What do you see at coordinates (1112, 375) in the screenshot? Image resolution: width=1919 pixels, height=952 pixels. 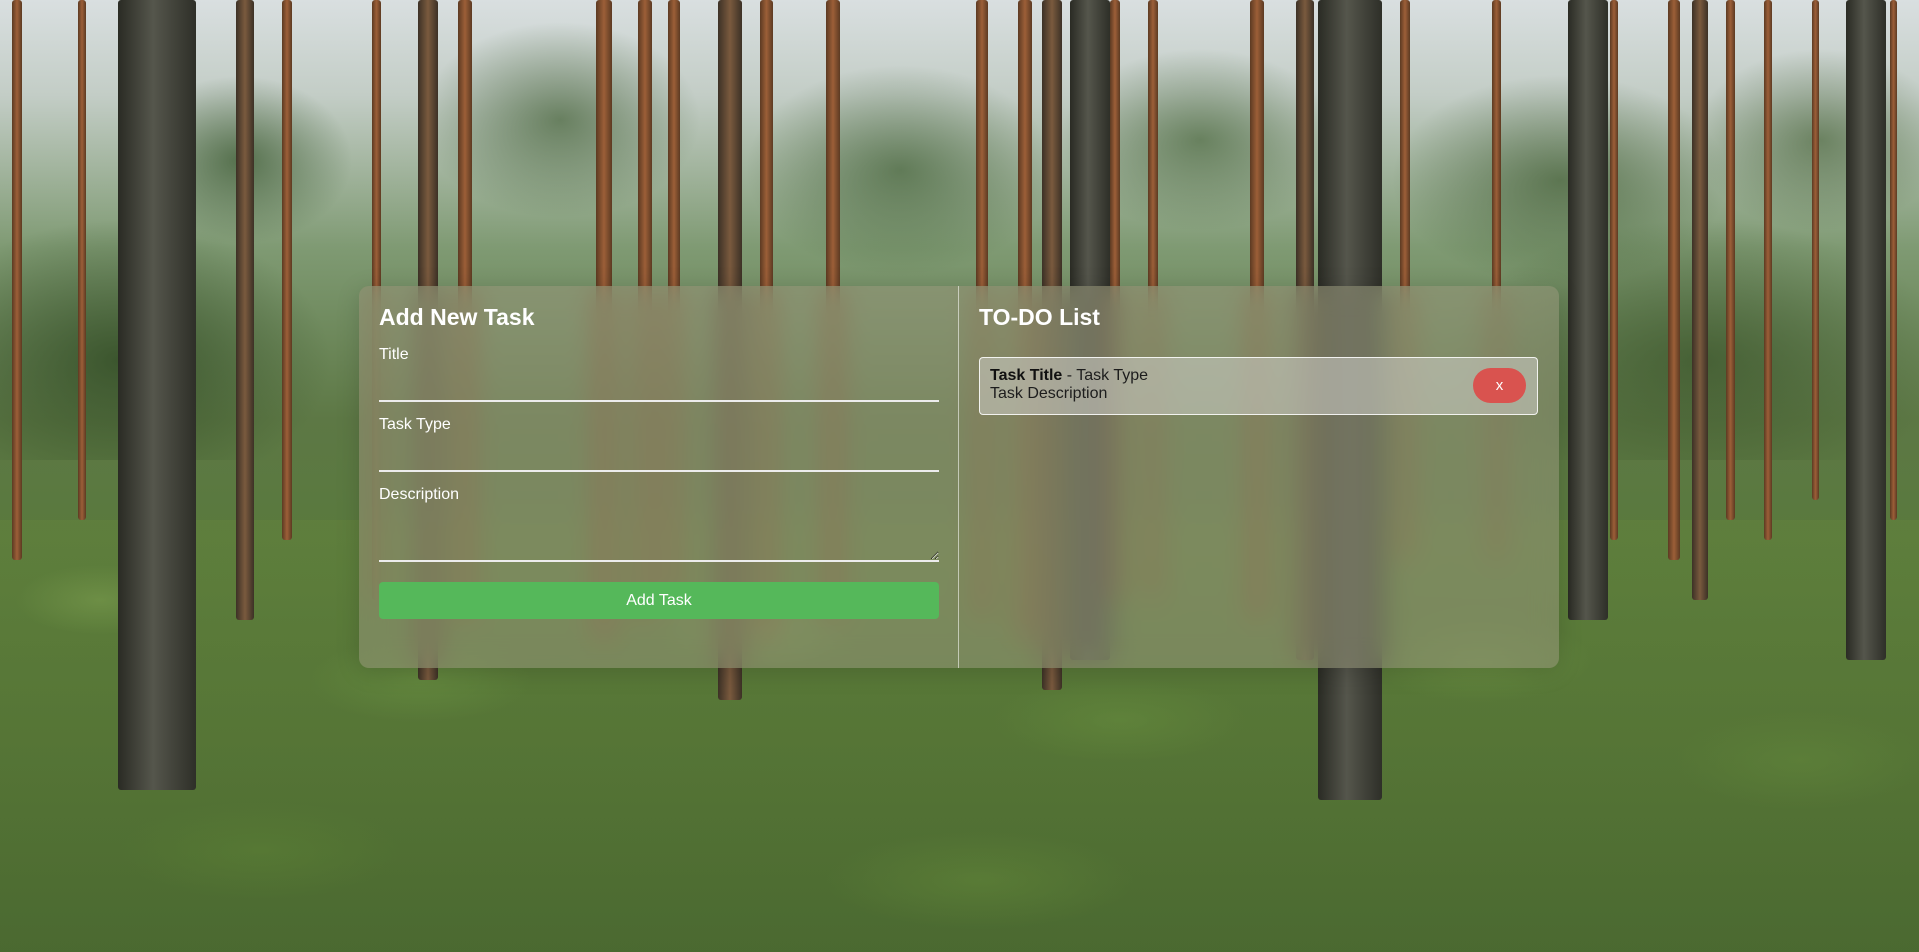 I see `todo-item-type: Task Type` at bounding box center [1112, 375].